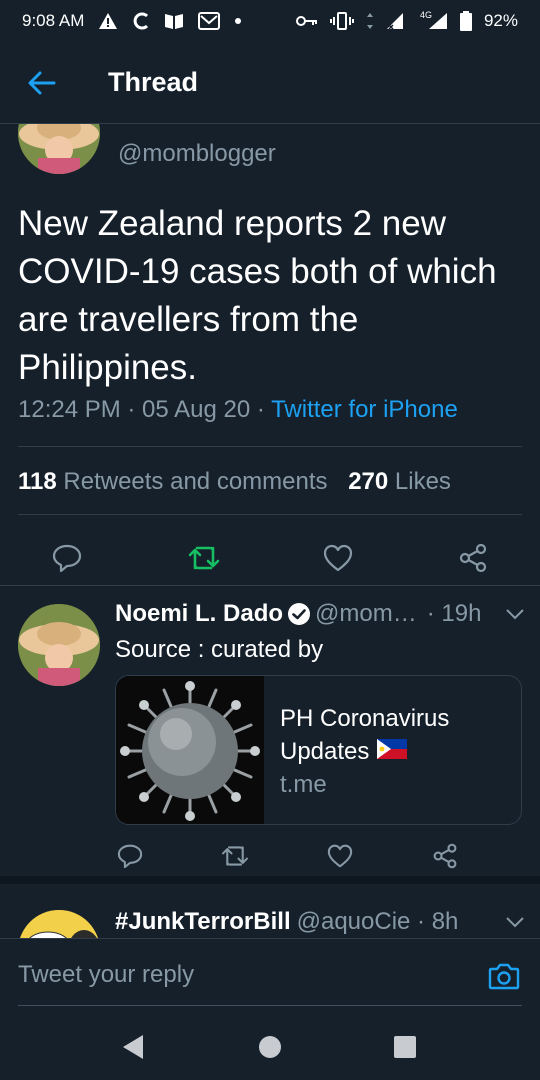 Image resolution: width=540 pixels, height=1080 pixels. I want to click on arrow-left-icon, so click(42, 82).